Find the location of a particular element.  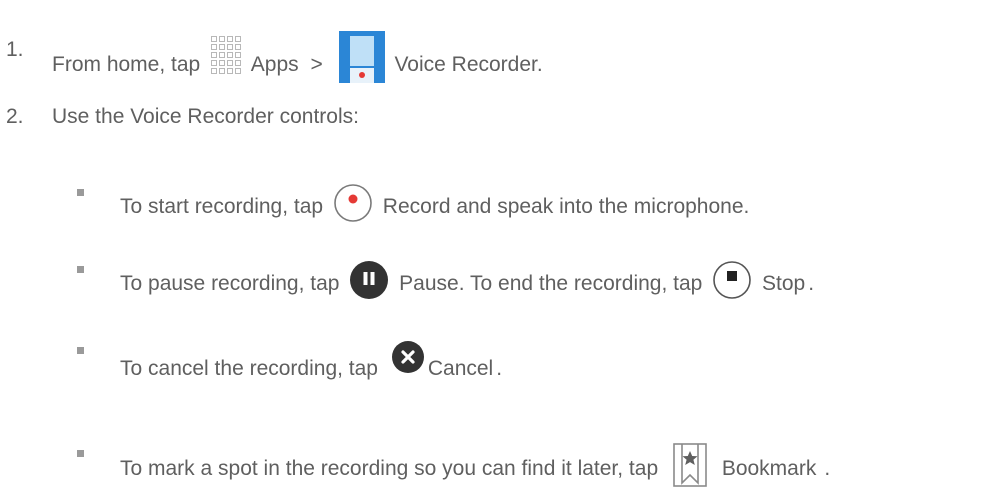

bookmark-icon is located at coordinates (690, 465).